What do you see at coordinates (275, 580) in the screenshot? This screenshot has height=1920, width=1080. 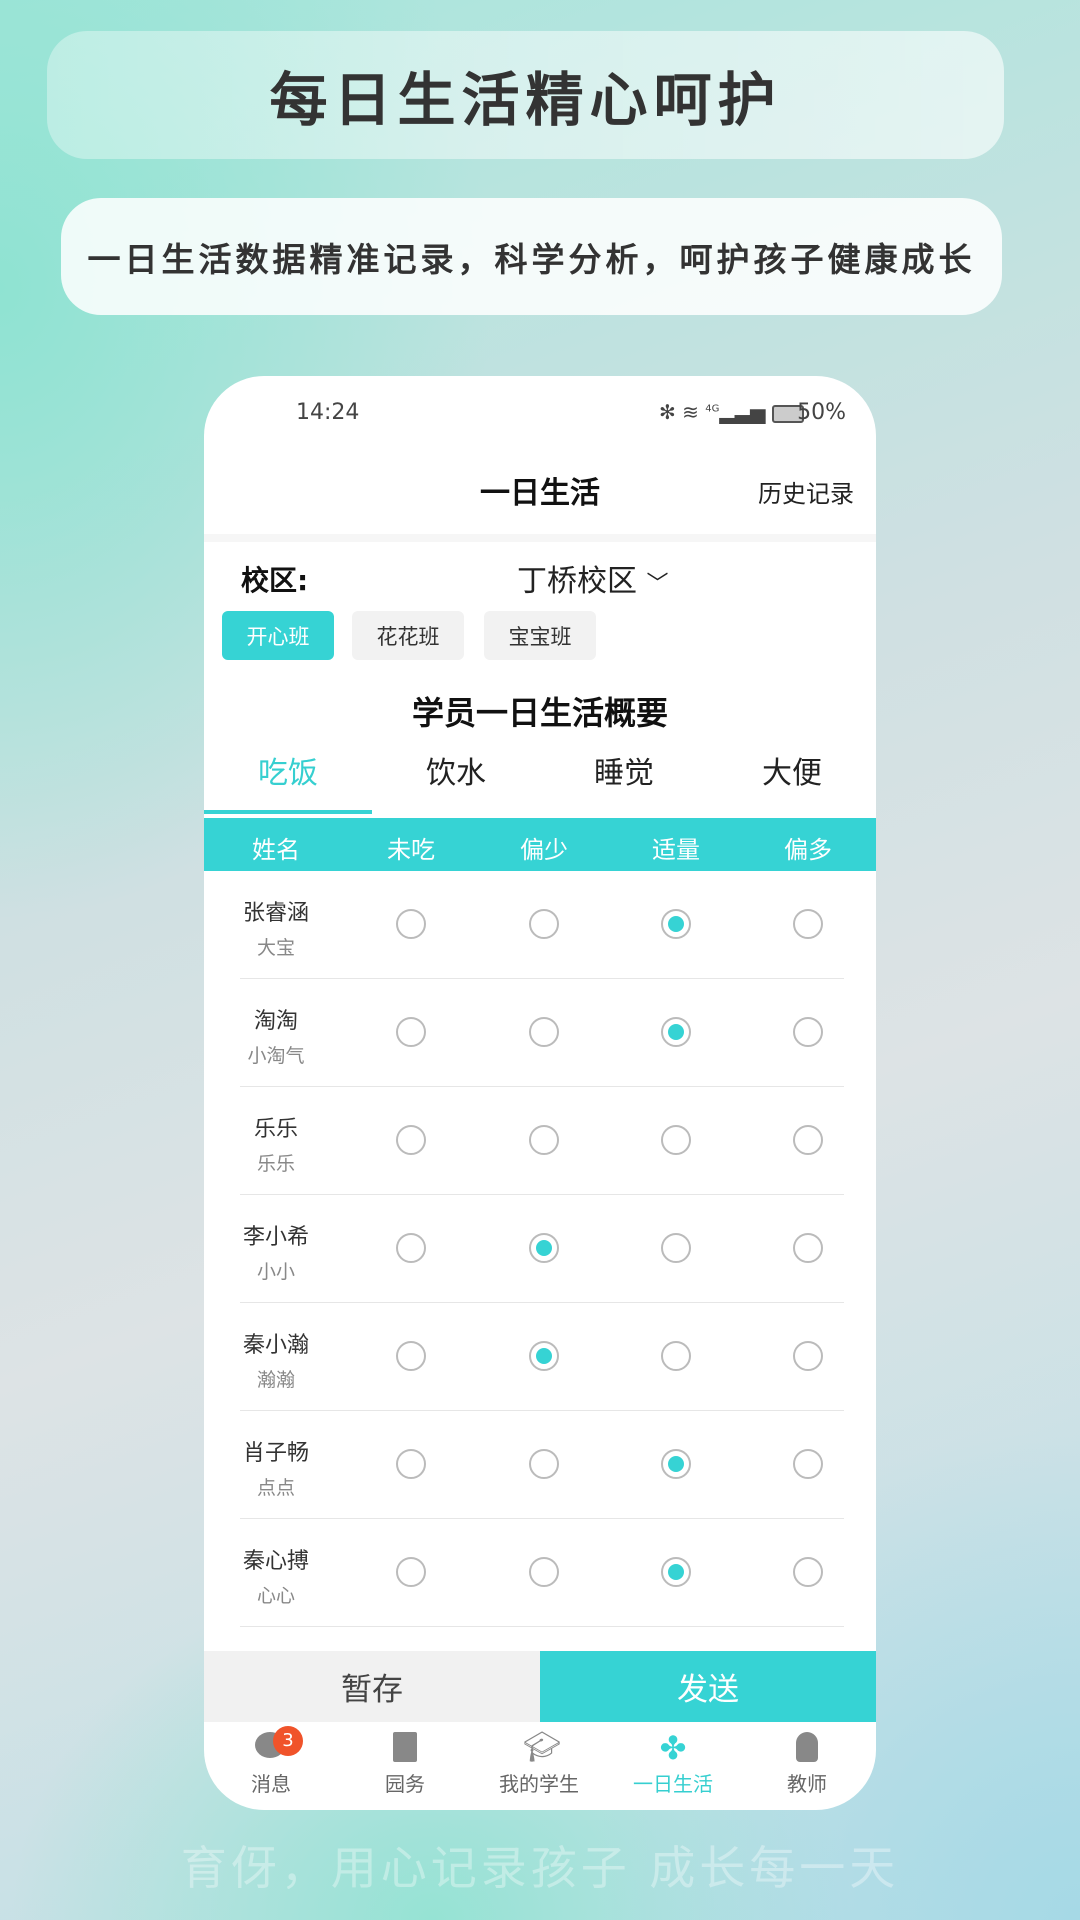 I see `campus-label: 校区:` at bounding box center [275, 580].